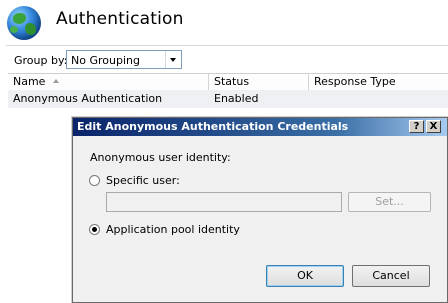  I want to click on application-pool-identity-label: Application pool identity, so click(173, 229).